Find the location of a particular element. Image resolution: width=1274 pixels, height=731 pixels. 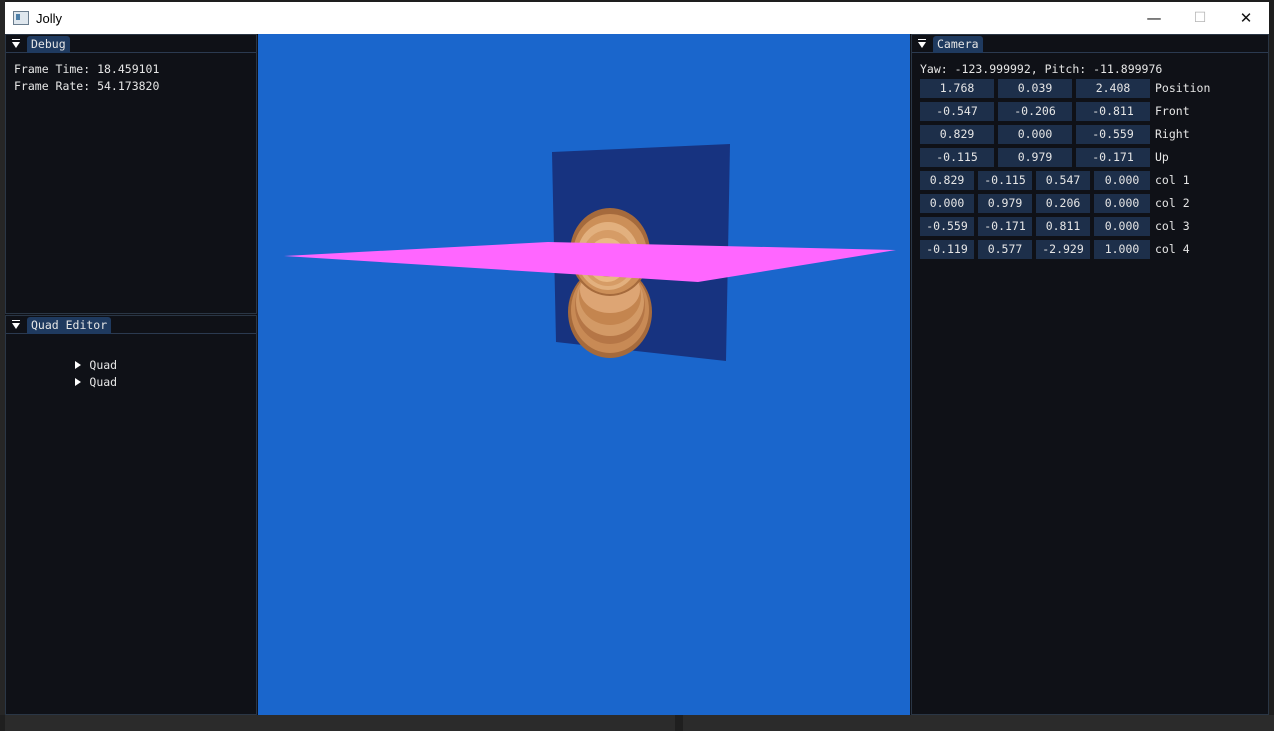

position-x-field: 1.768 is located at coordinates (957, 88).